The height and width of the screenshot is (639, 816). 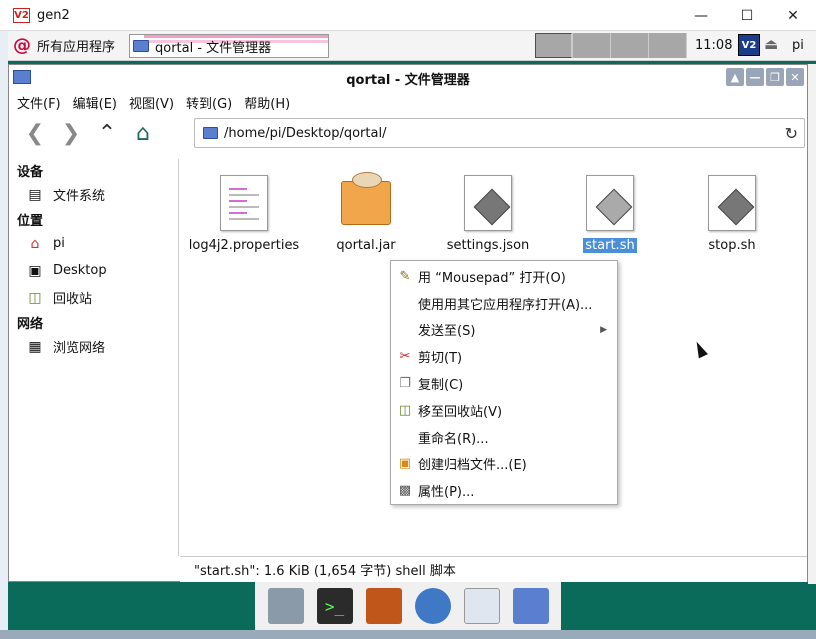 I want to click on sidebar-item-label: 回收站, so click(x=73, y=299).